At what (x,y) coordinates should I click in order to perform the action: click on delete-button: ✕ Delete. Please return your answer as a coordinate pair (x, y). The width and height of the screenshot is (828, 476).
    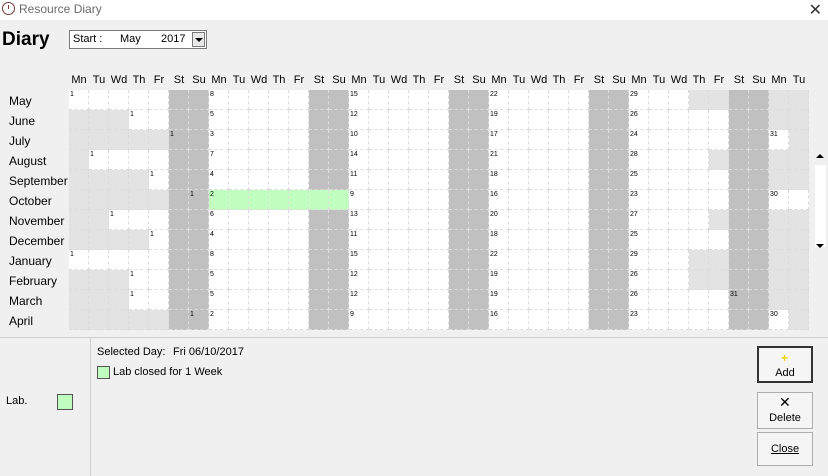
    Looking at the image, I should click on (785, 410).